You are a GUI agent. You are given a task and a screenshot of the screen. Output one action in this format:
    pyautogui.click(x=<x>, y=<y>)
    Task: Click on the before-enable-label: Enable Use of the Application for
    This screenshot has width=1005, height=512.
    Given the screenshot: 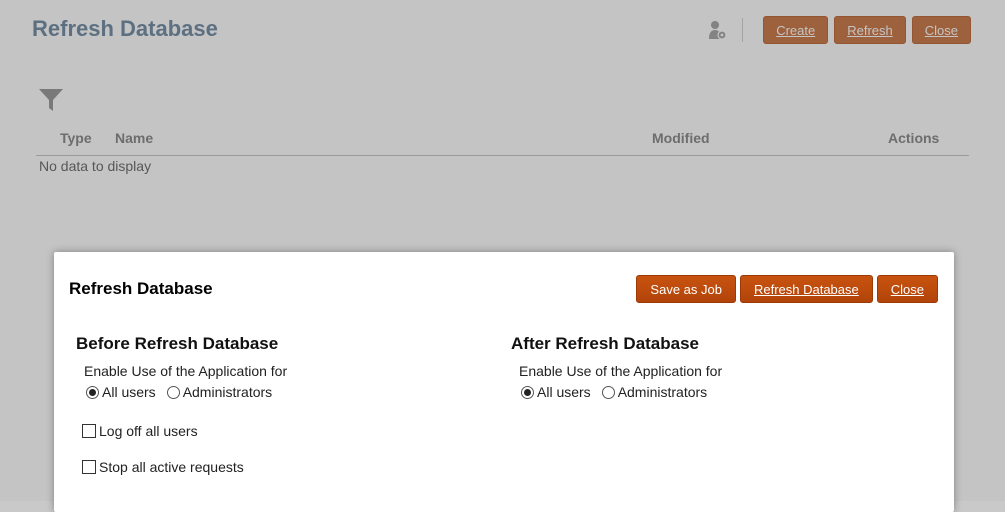 What is the action you would take?
    pyautogui.click(x=186, y=371)
    